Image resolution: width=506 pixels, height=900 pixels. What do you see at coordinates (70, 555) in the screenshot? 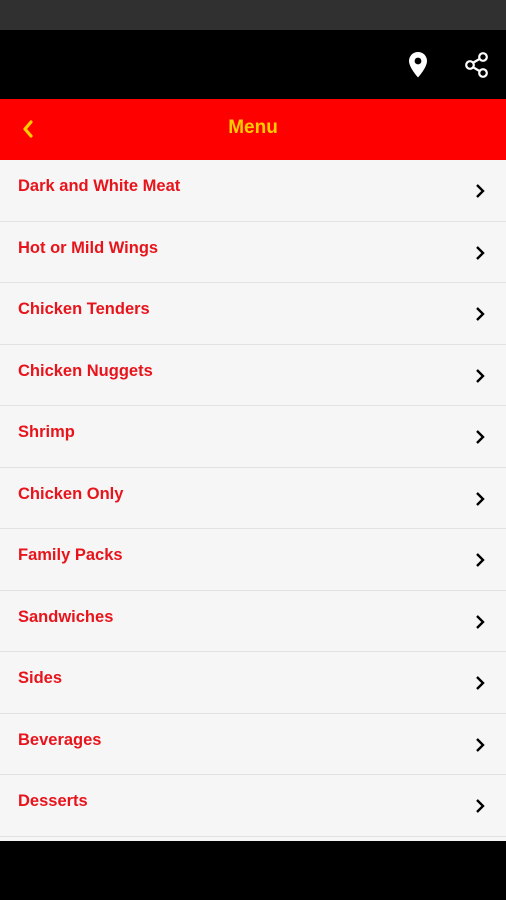
I see `menu-item-label: Family Packs` at bounding box center [70, 555].